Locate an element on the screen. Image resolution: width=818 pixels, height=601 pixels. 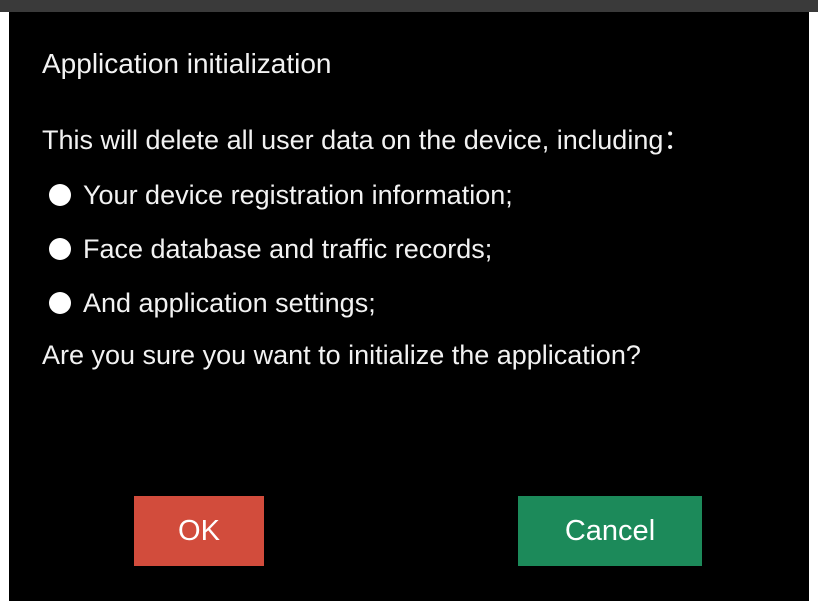
status-bar-strip is located at coordinates (409, 6).